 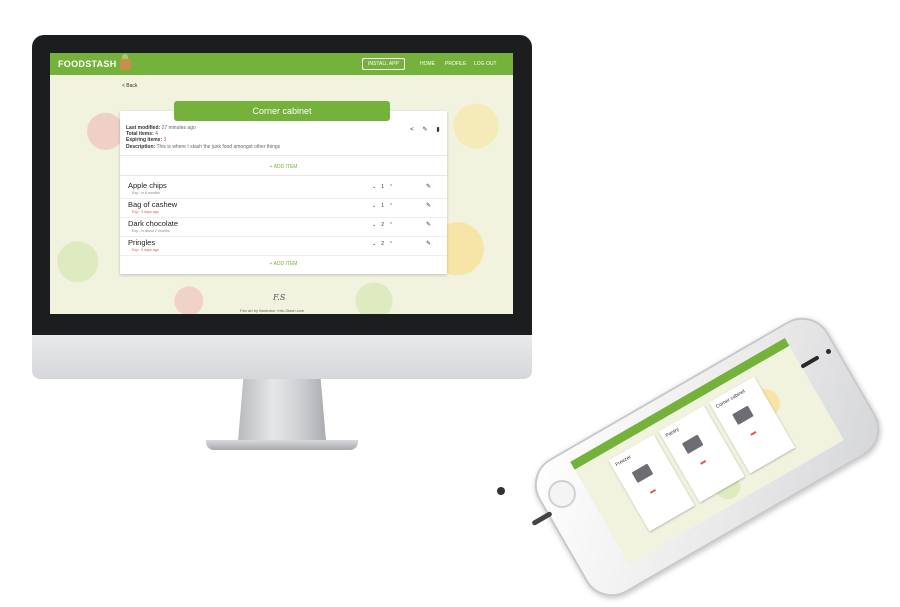 What do you see at coordinates (828, 351) in the screenshot?
I see `phone-camera` at bounding box center [828, 351].